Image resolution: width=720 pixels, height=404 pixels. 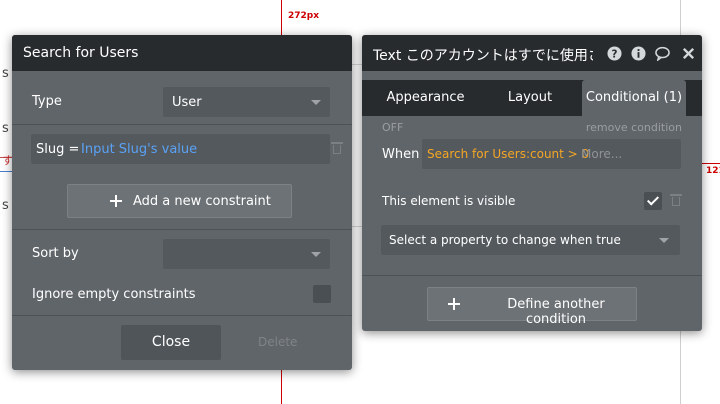 What do you see at coordinates (556, 312) in the screenshot?
I see `define-condition-label: Define another condition` at bounding box center [556, 312].